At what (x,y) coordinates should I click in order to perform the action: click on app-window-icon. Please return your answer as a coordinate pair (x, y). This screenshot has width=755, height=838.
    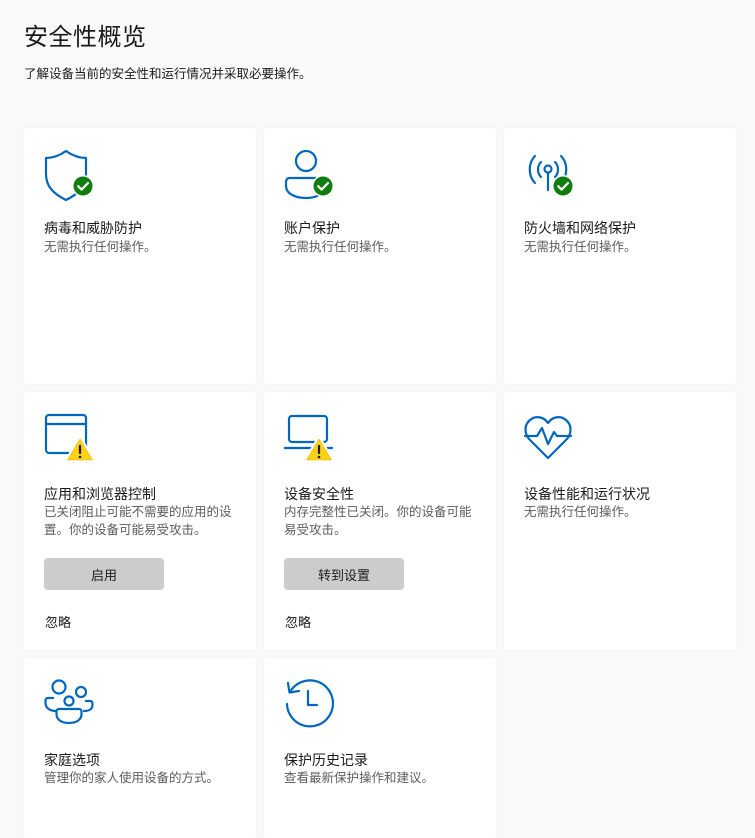
    Looking at the image, I should click on (72, 440).